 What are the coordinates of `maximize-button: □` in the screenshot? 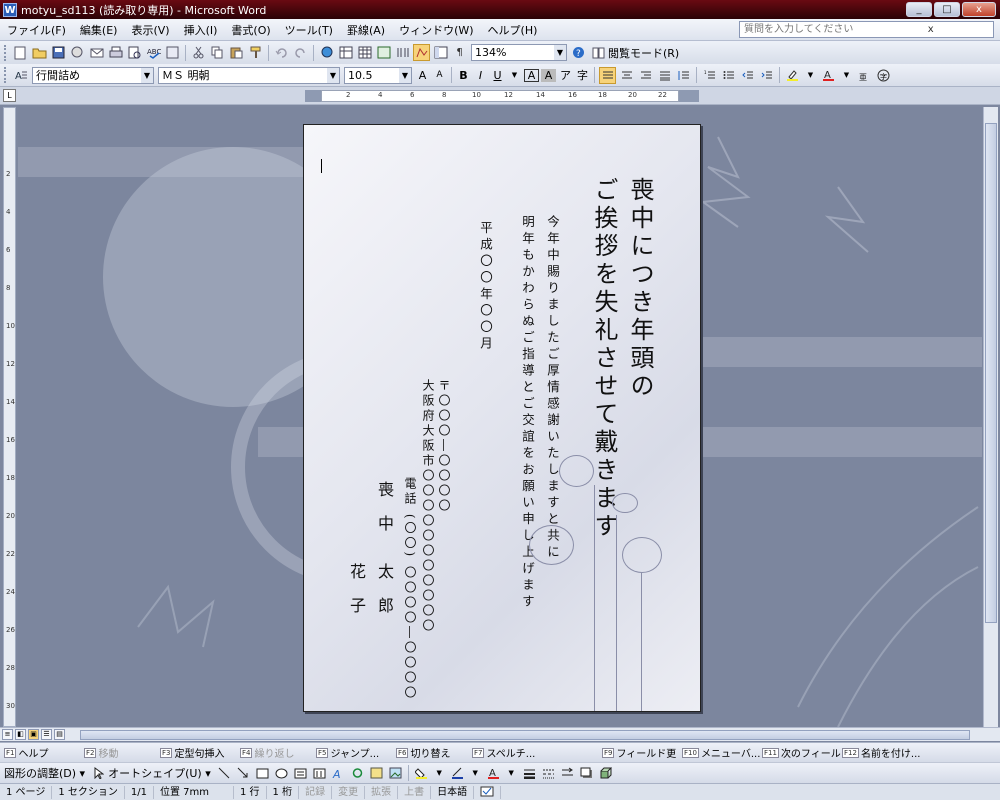 It's located at (947, 9).